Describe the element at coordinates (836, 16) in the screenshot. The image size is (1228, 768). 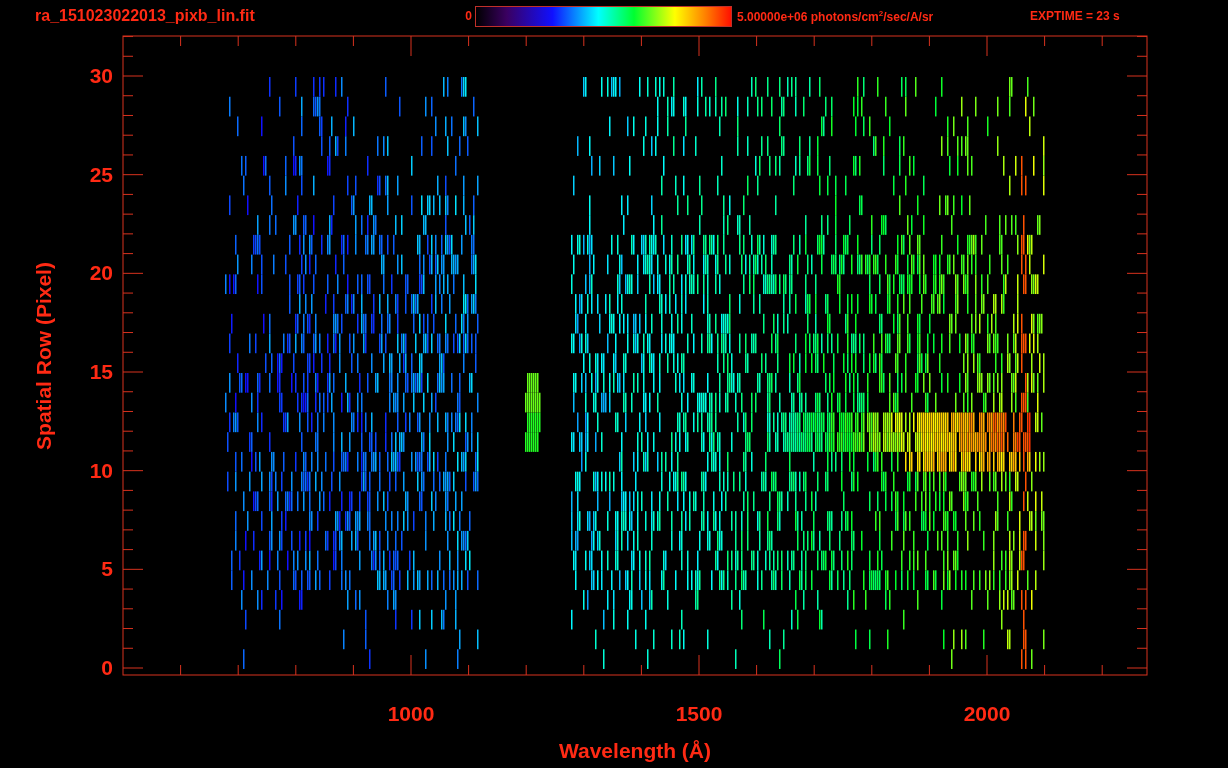
I see `scale-max-label: 5.00000e+06 photons/cm$^{2}$/sec/A/sr` at that location.